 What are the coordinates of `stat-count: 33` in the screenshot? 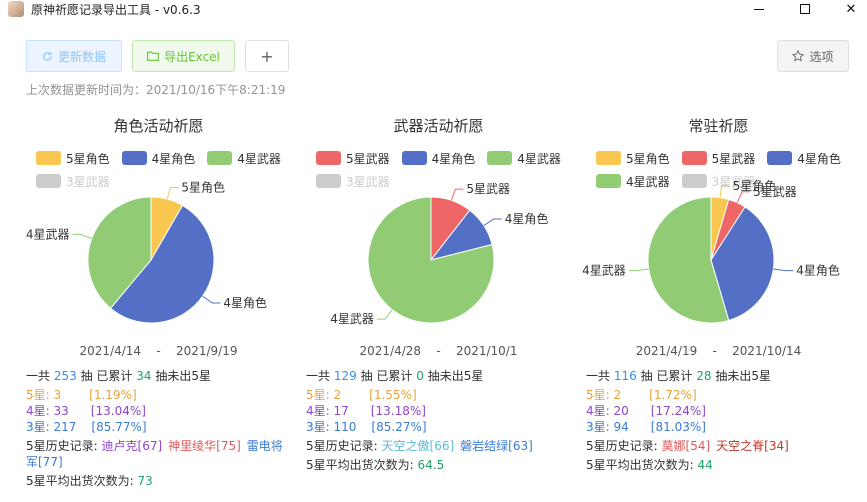 It's located at (61, 411).